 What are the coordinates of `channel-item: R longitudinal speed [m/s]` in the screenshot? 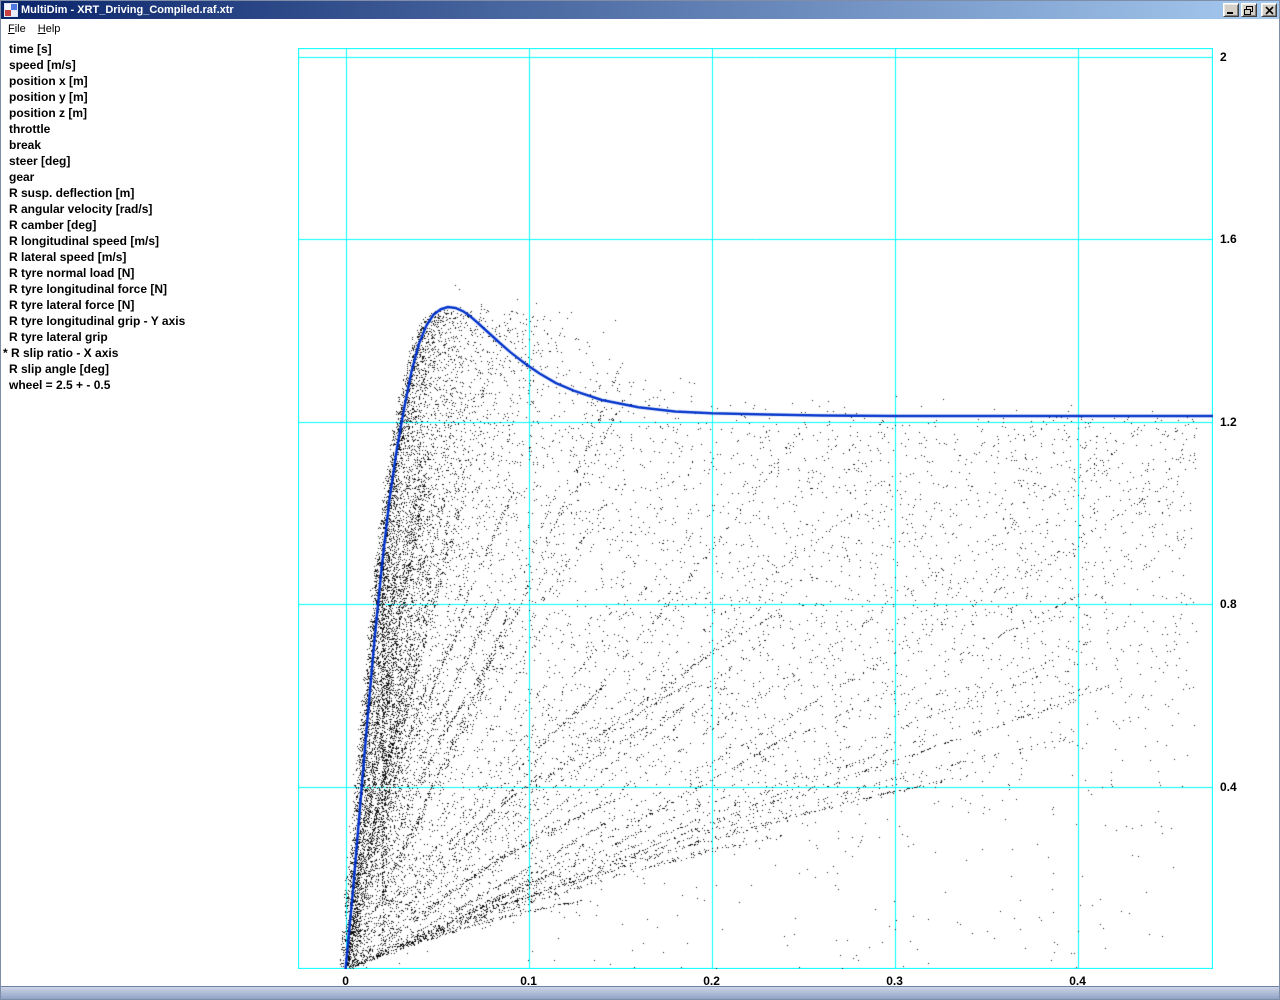 It's located at (149, 241).